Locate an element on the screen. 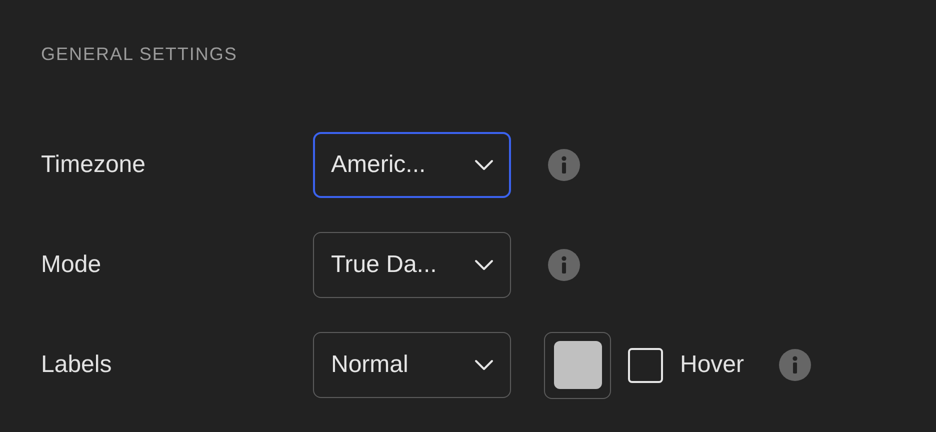  setting-label: Timezone is located at coordinates (93, 165).